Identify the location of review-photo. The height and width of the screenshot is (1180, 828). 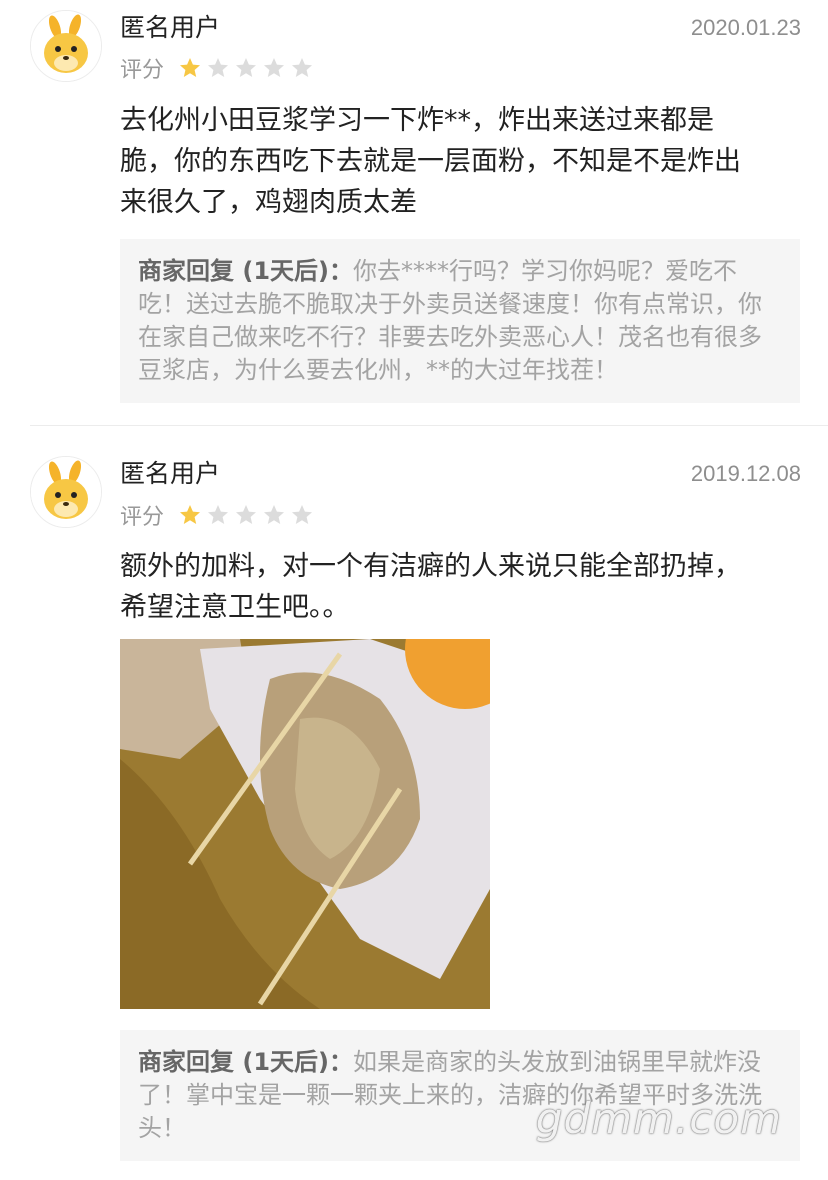
(305, 824).